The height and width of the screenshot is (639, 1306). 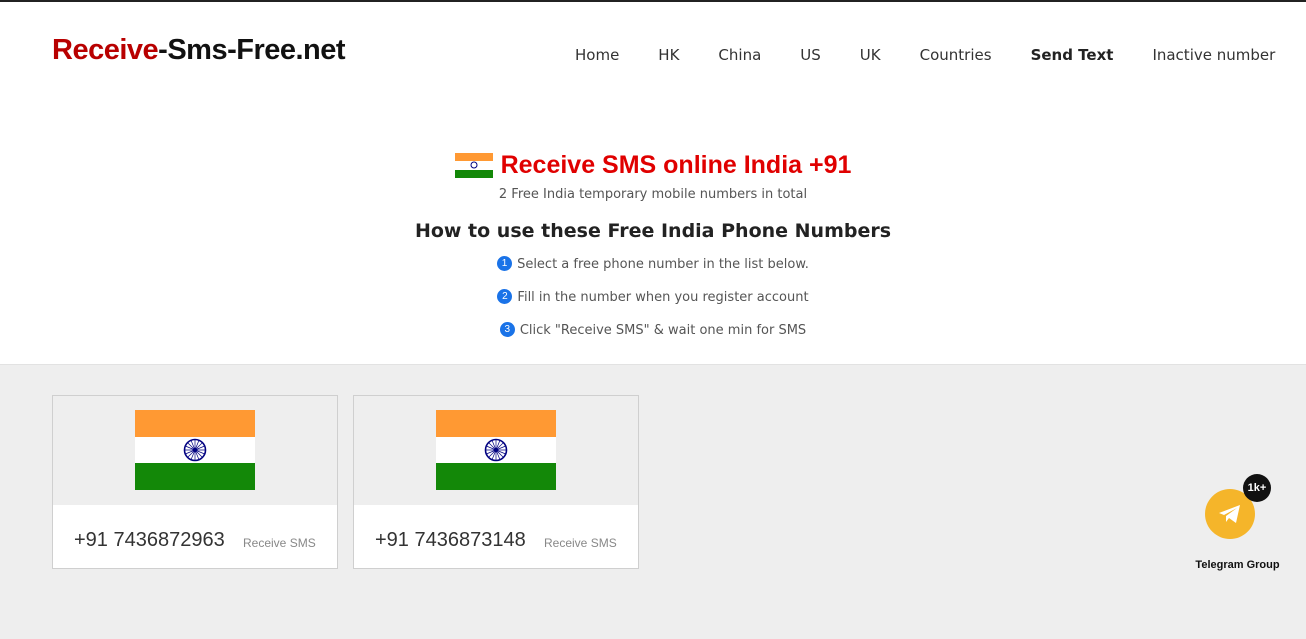 I want to click on nav-send-text: Send Text, so click(x=1072, y=55).